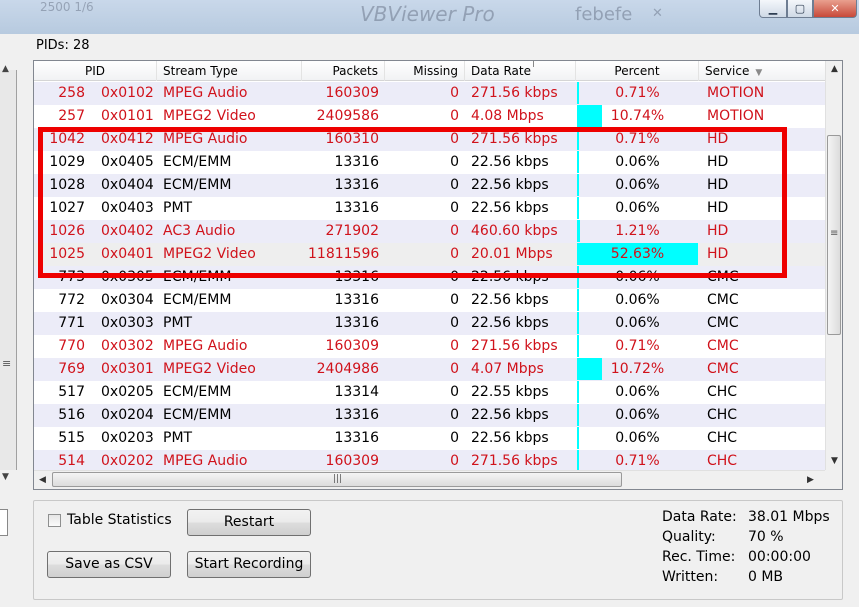 The height and width of the screenshot is (607, 859). Describe the element at coordinates (773, 9) in the screenshot. I see `minimize-icon: ▁` at that location.